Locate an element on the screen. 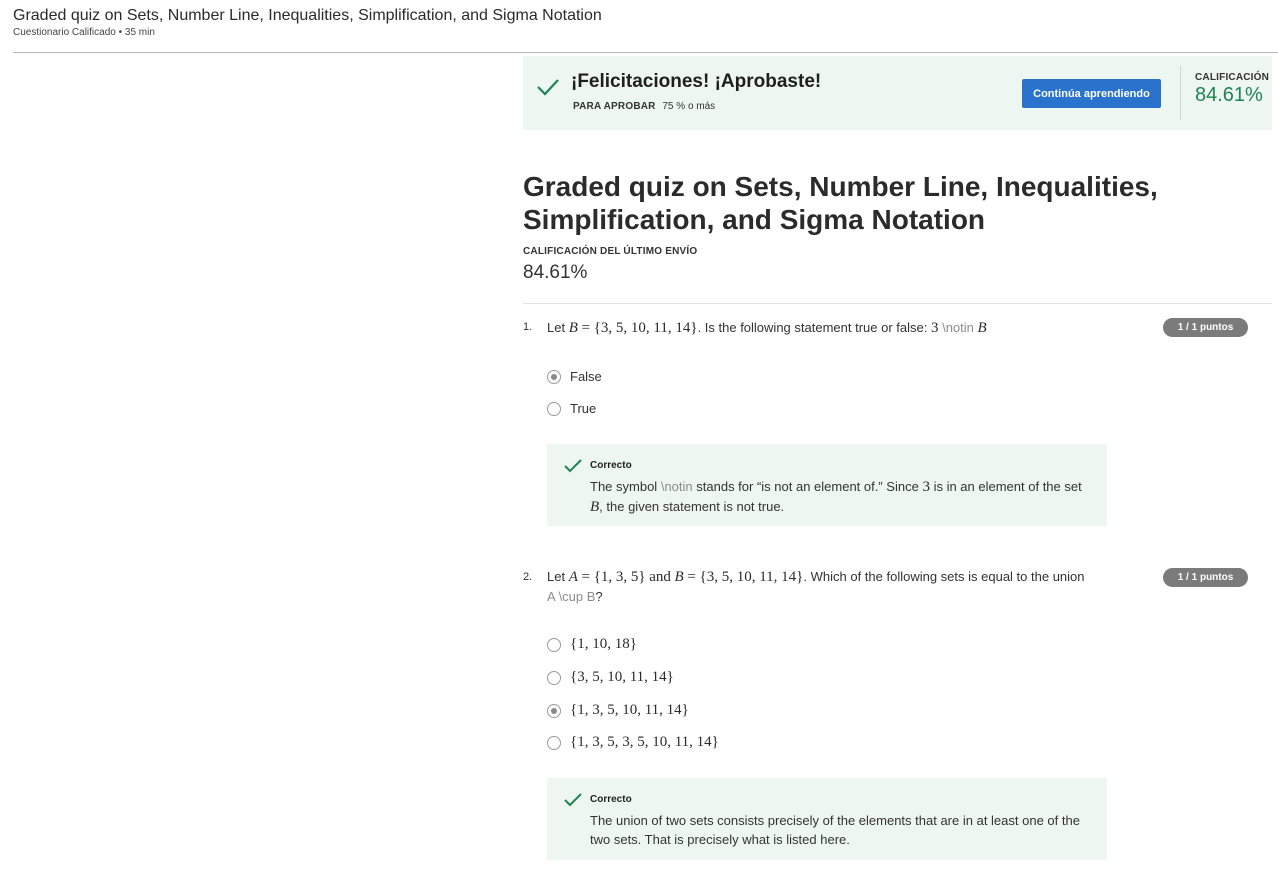 The image size is (1278, 874). header-subtitle: Cuestionario Calificado • 35 min is located at coordinates (84, 32).